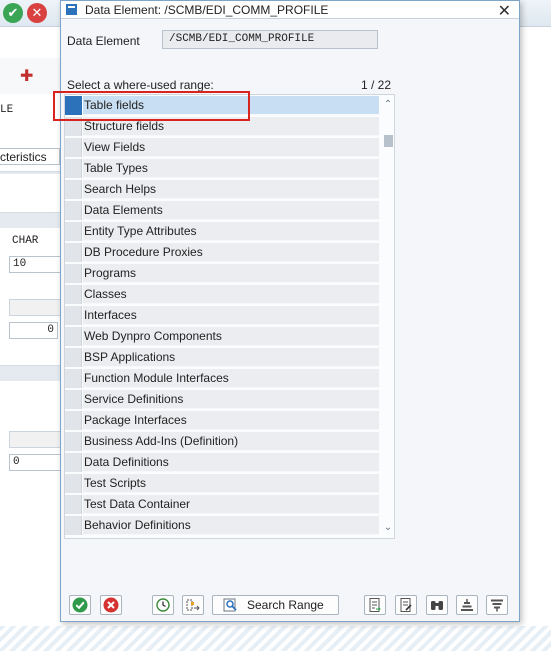 The width and height of the screenshot is (551, 651). I want to click on list-item-label: Test Data Container, so click(231, 504).